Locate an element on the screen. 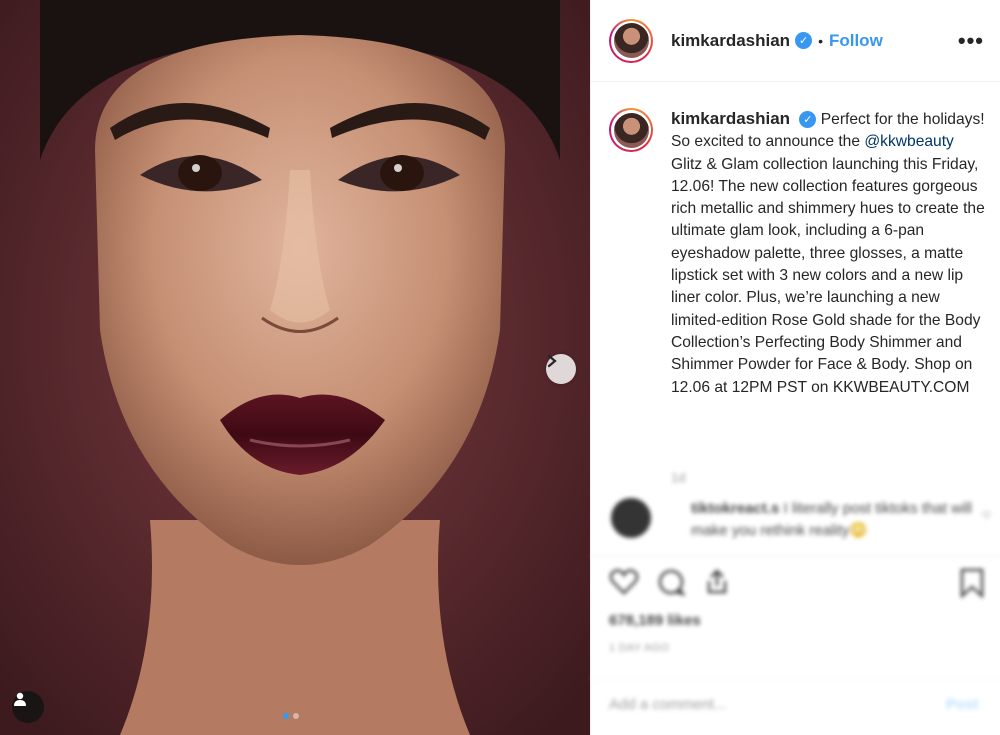 This screenshot has width=1000, height=735. heart-icon is located at coordinates (624, 582).